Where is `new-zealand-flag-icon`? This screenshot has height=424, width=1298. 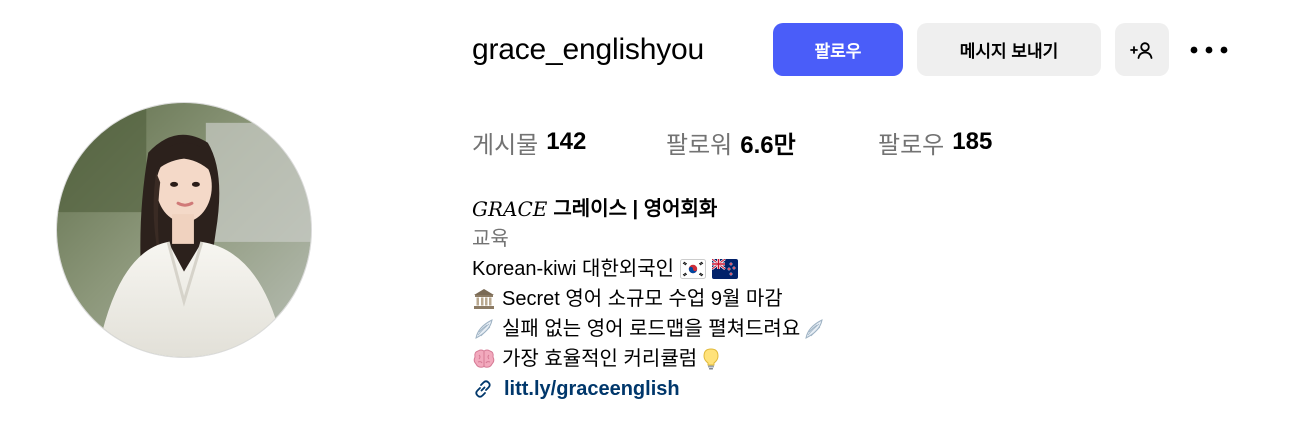 new-zealand-flag-icon is located at coordinates (725, 269).